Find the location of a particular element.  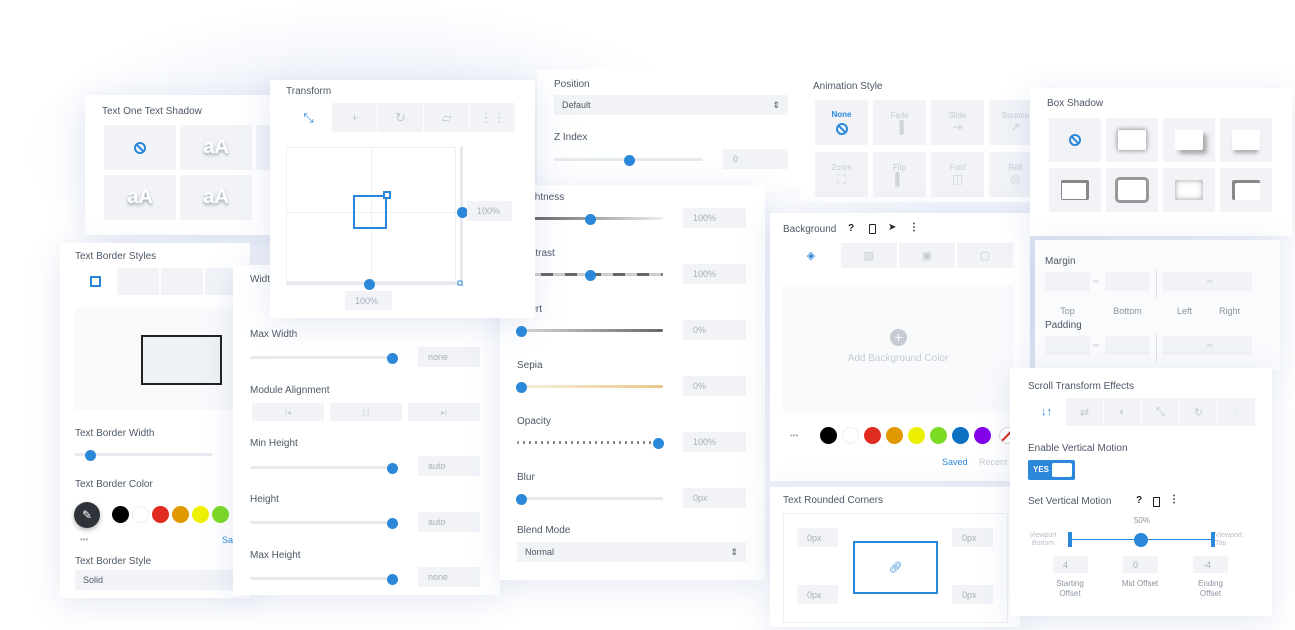

bottom-right-corner-input: 0px is located at coordinates (972, 594).